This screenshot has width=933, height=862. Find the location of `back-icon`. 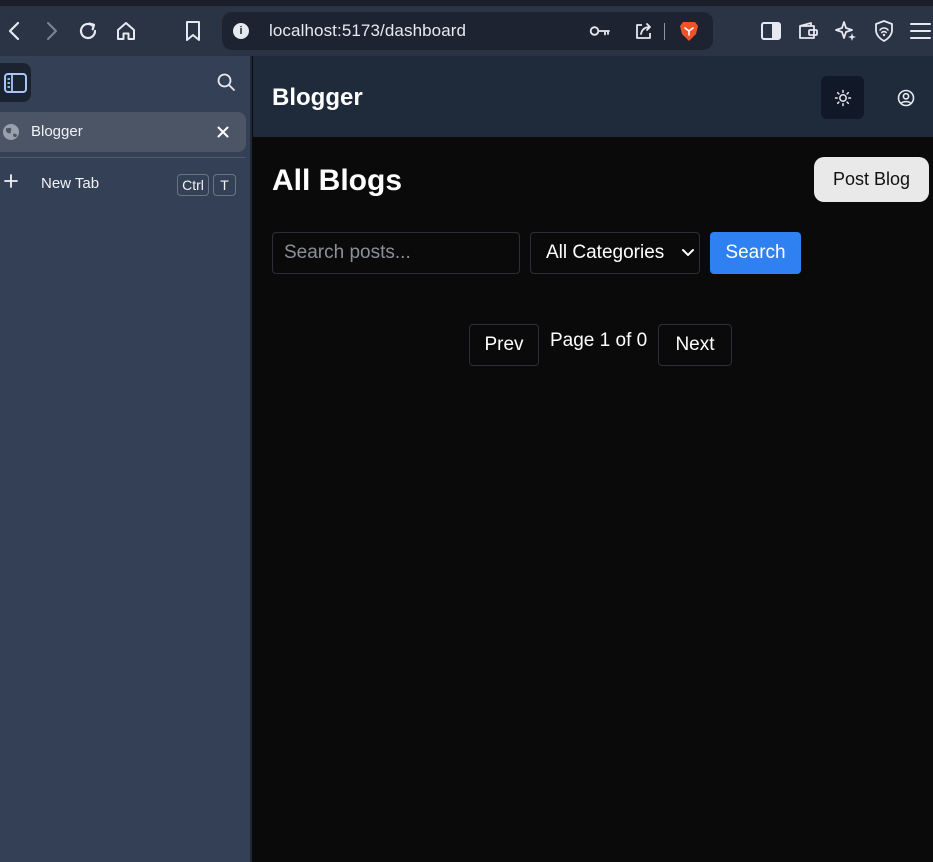

back-icon is located at coordinates (15, 31).